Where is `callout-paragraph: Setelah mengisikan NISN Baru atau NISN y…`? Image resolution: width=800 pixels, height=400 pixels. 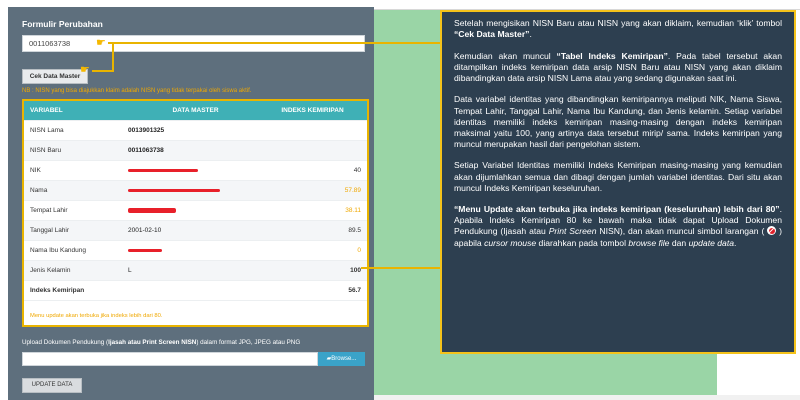 callout-paragraph: Setelah mengisikan NISN Baru atau NISN y… is located at coordinates (618, 29).